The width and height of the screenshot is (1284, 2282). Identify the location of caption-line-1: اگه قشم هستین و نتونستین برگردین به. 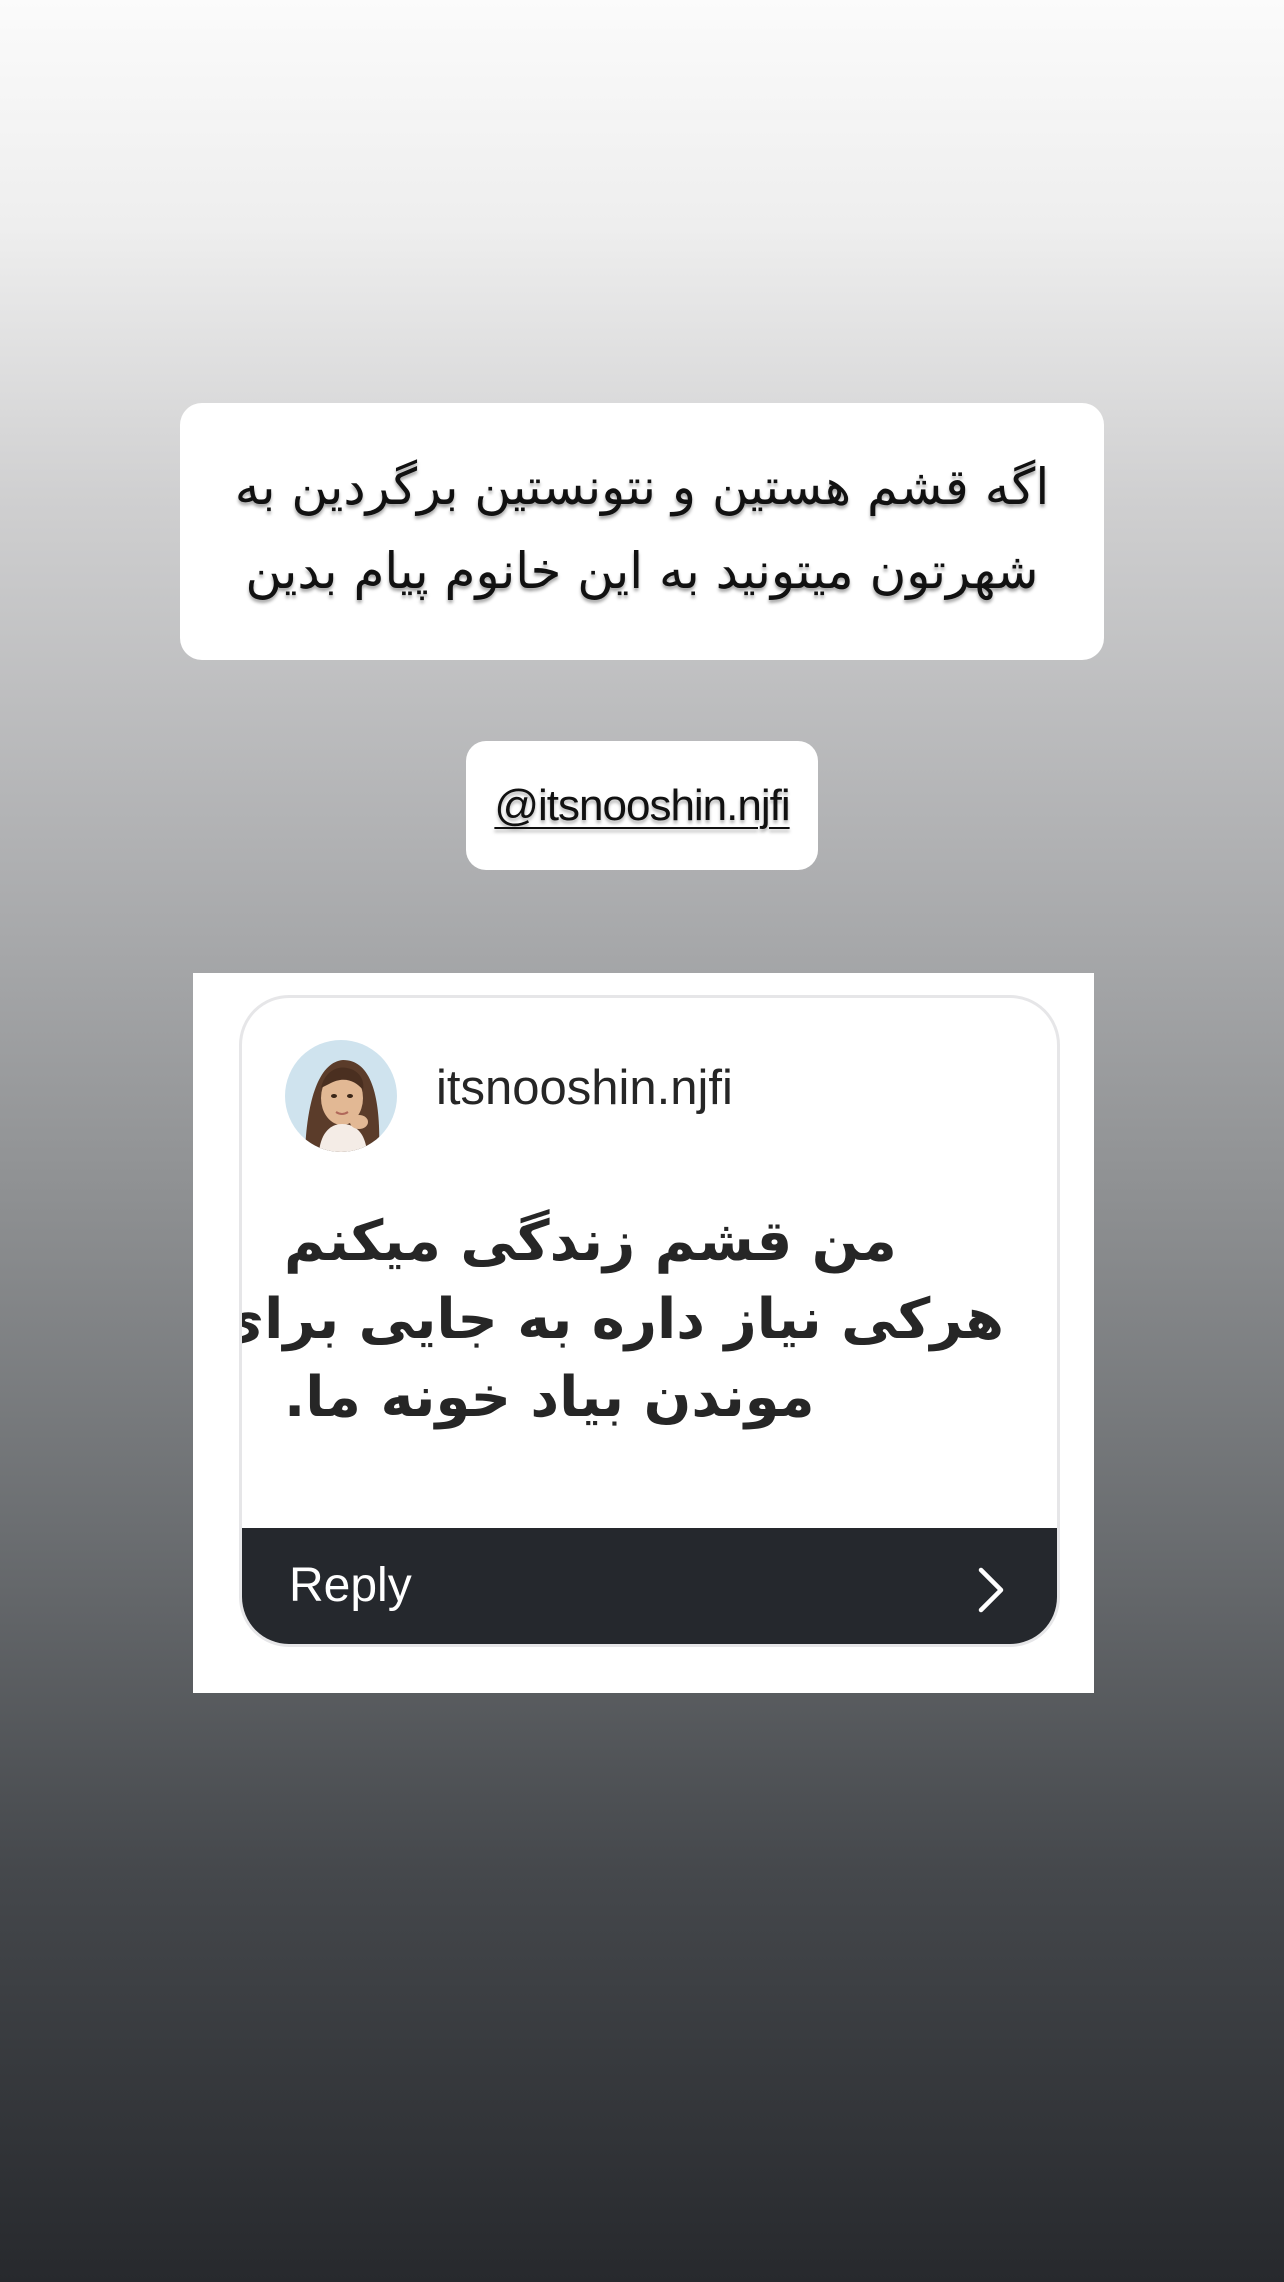
(642, 487).